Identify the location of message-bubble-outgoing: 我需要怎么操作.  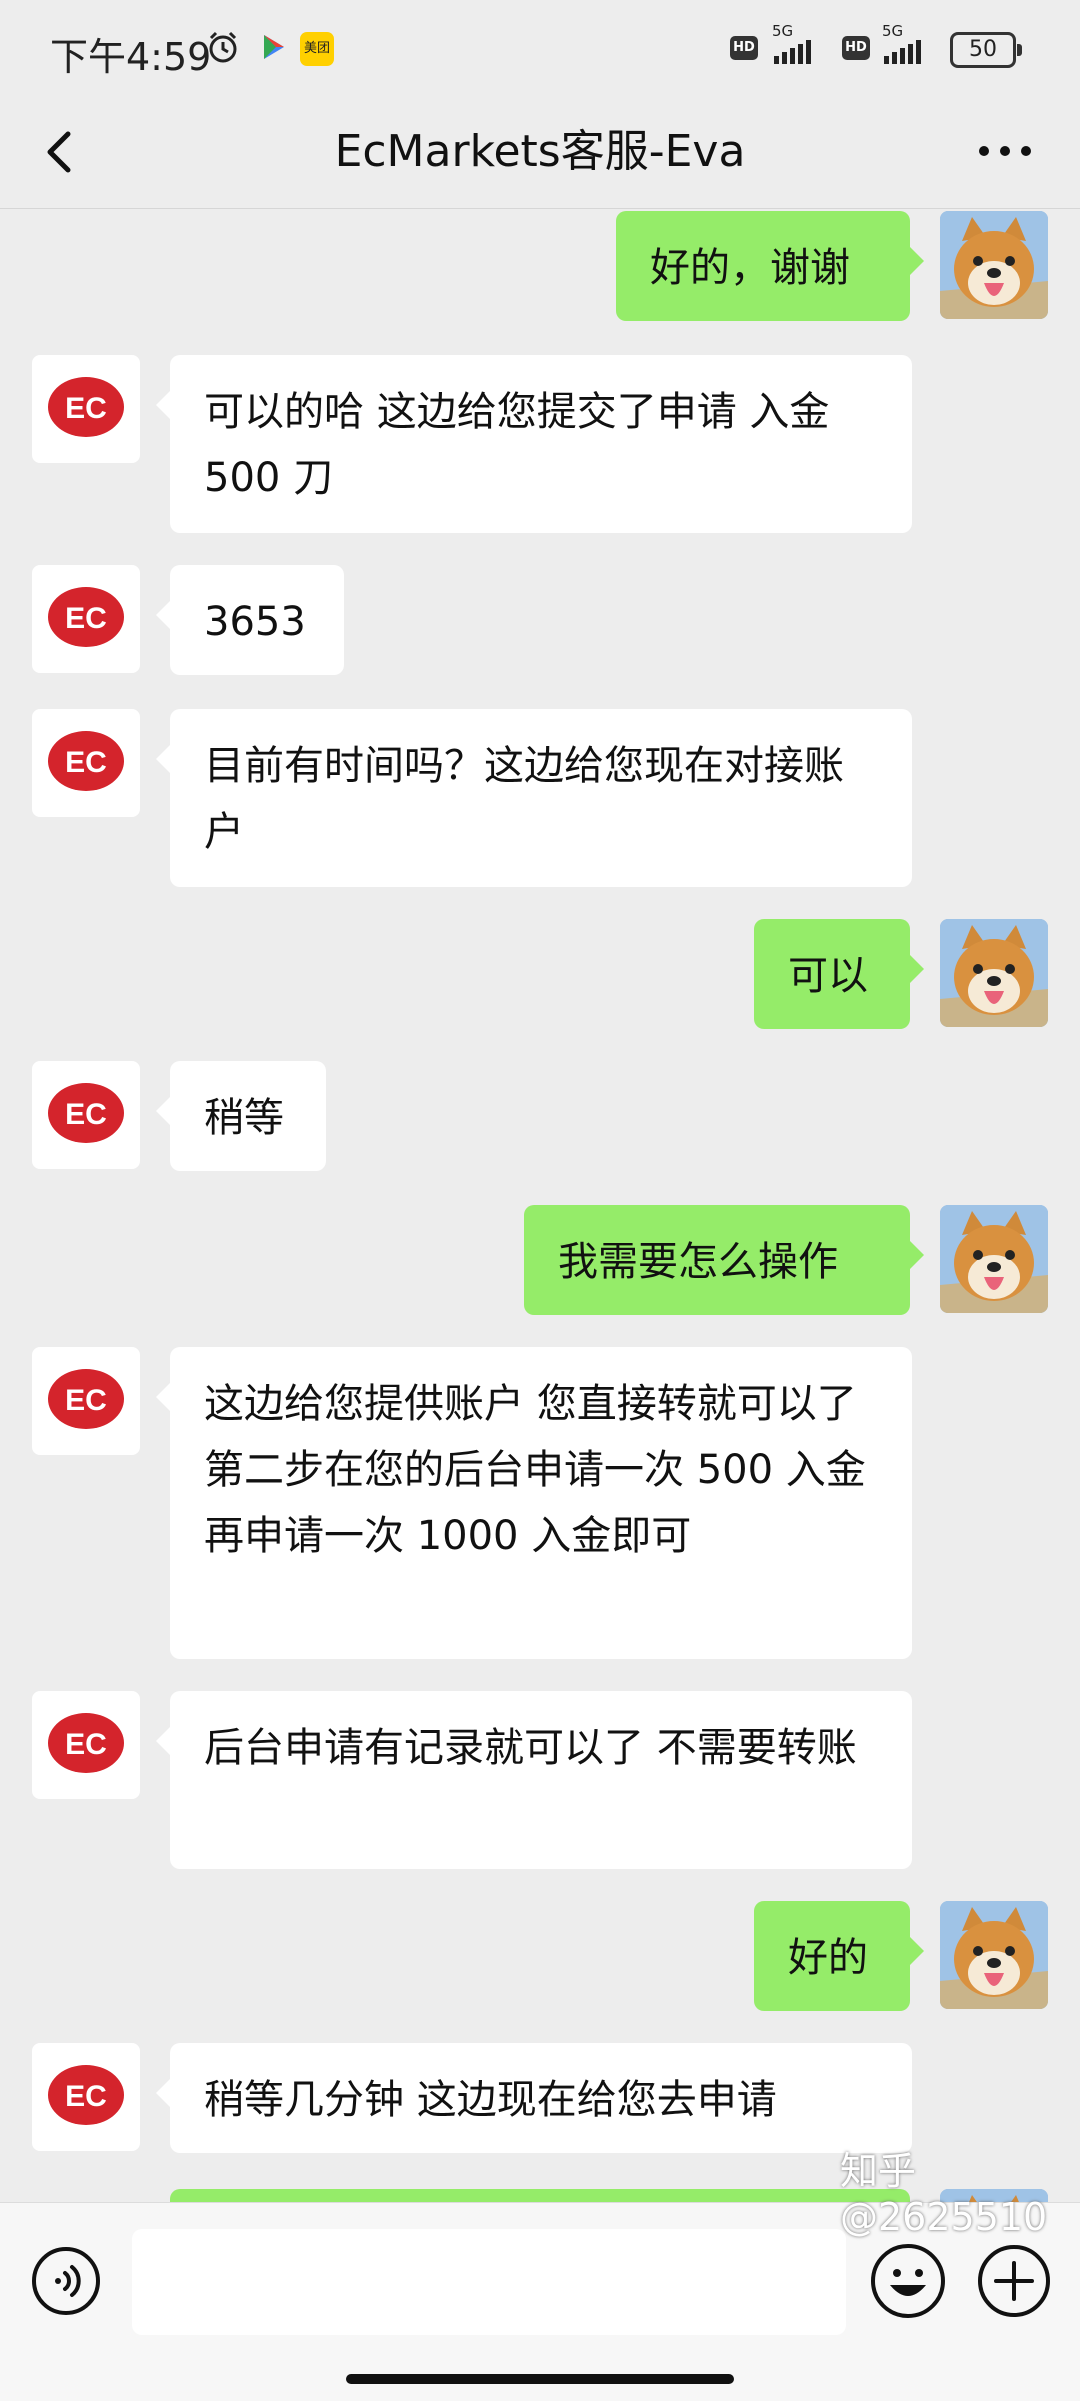
(724, 1260).